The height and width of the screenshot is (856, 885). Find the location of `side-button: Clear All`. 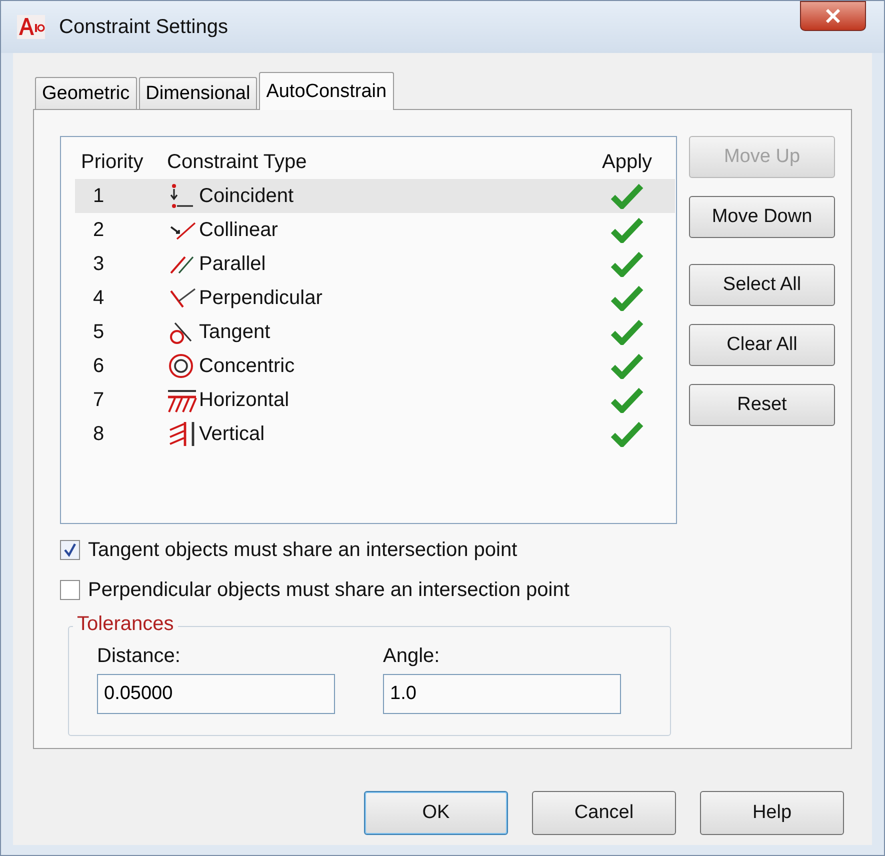

side-button: Clear All is located at coordinates (762, 345).